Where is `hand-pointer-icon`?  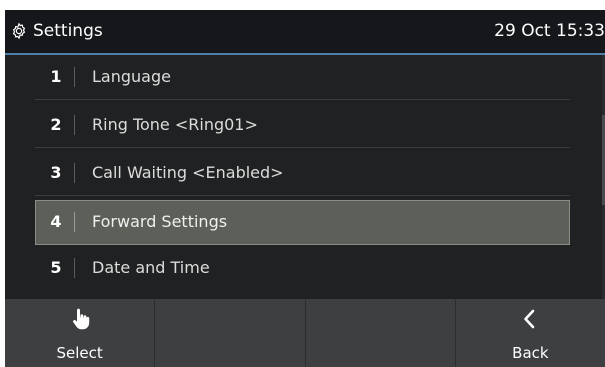
hand-pointer-icon is located at coordinates (80, 319).